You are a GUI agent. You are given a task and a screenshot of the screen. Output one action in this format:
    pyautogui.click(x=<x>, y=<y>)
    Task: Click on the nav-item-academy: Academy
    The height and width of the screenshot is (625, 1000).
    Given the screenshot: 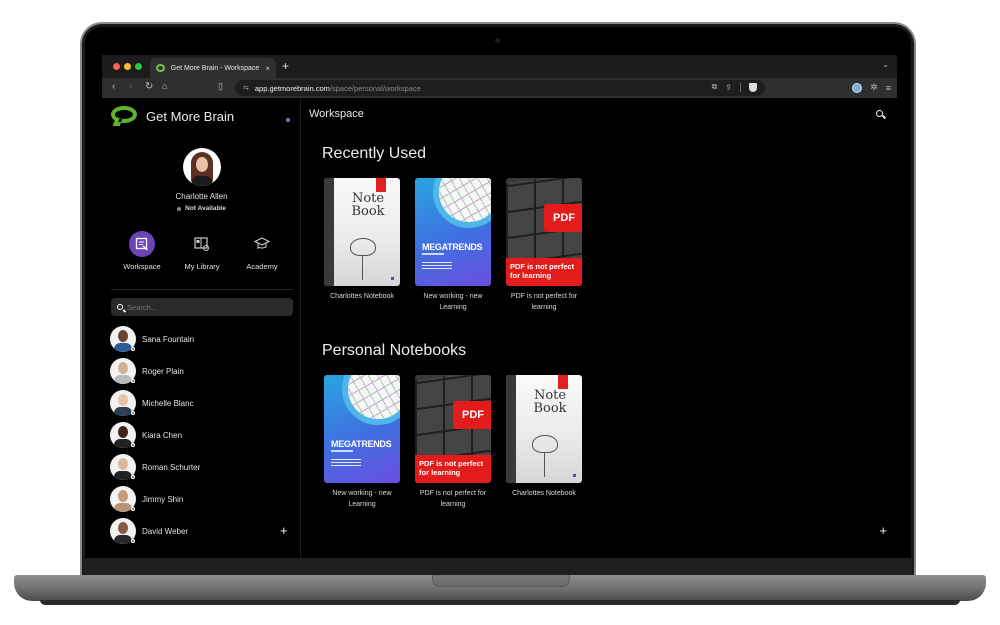 What is the action you would take?
    pyautogui.click(x=262, y=251)
    